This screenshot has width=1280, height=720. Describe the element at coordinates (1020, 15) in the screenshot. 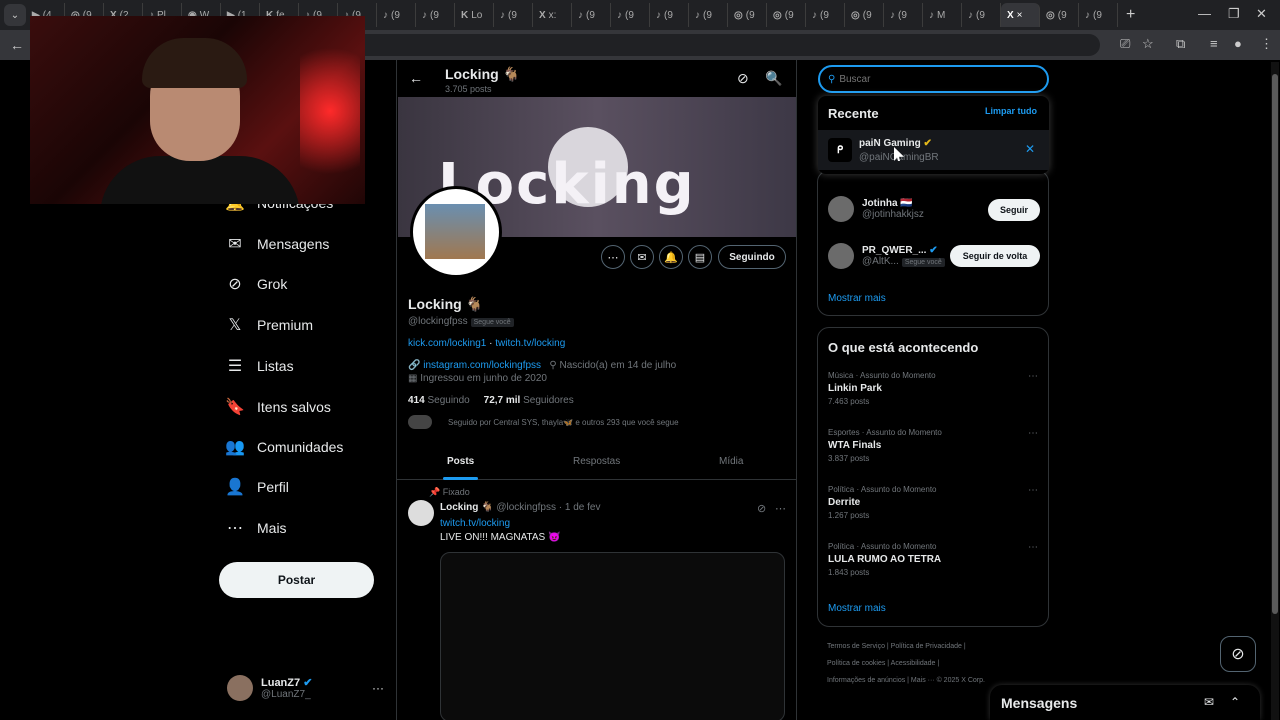

I see `browser-tab: X ×` at that location.